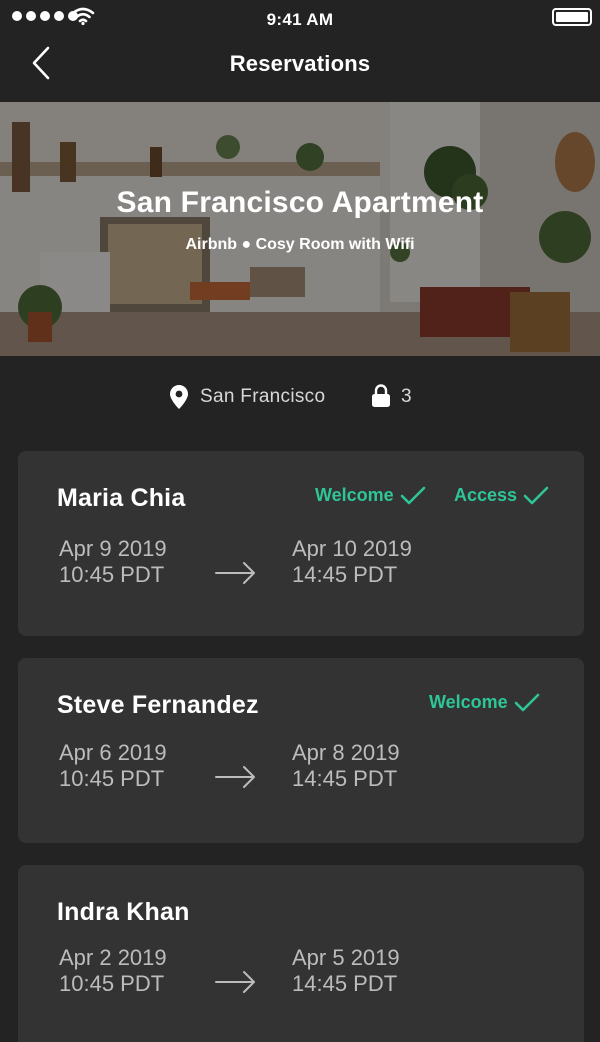 Image resolution: width=600 pixels, height=1042 pixels. Describe the element at coordinates (113, 752) in the screenshot. I see `check-in-date: Apr 6 2019` at that location.